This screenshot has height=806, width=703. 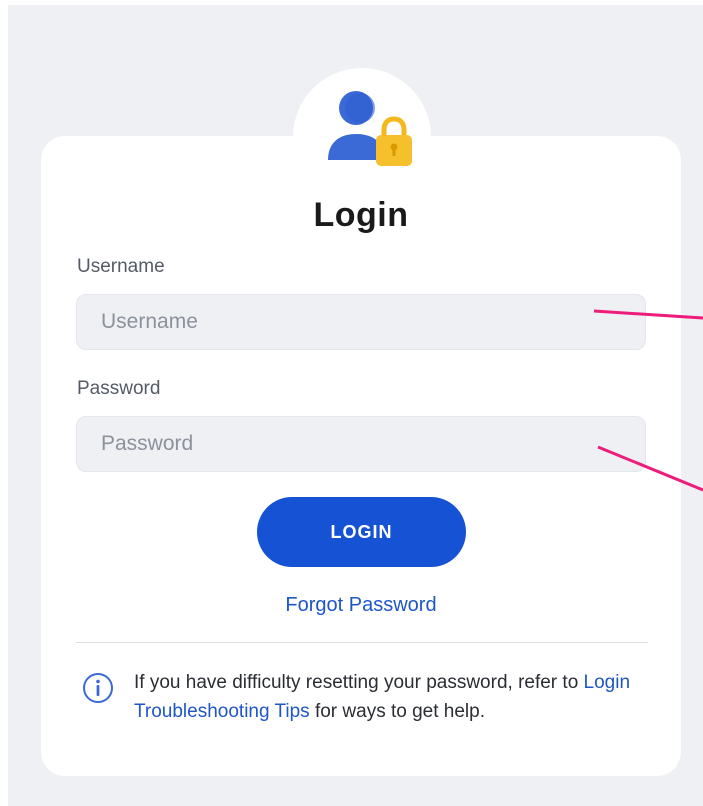 What do you see at coordinates (119, 388) in the screenshot?
I see `password-label: Password` at bounding box center [119, 388].